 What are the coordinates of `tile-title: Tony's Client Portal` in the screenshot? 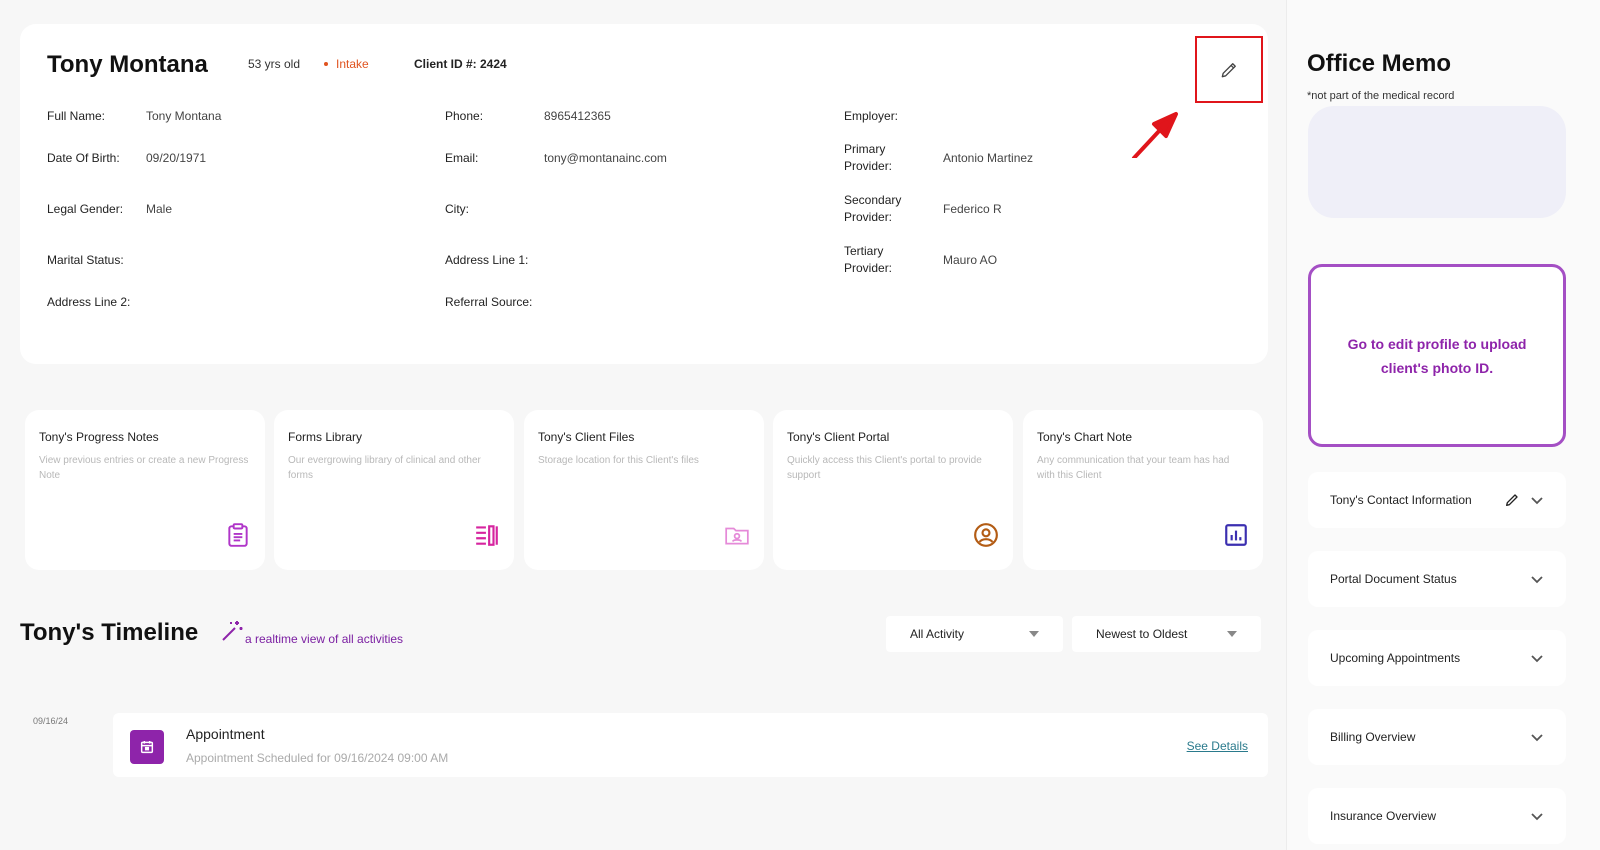 It's located at (838, 437).